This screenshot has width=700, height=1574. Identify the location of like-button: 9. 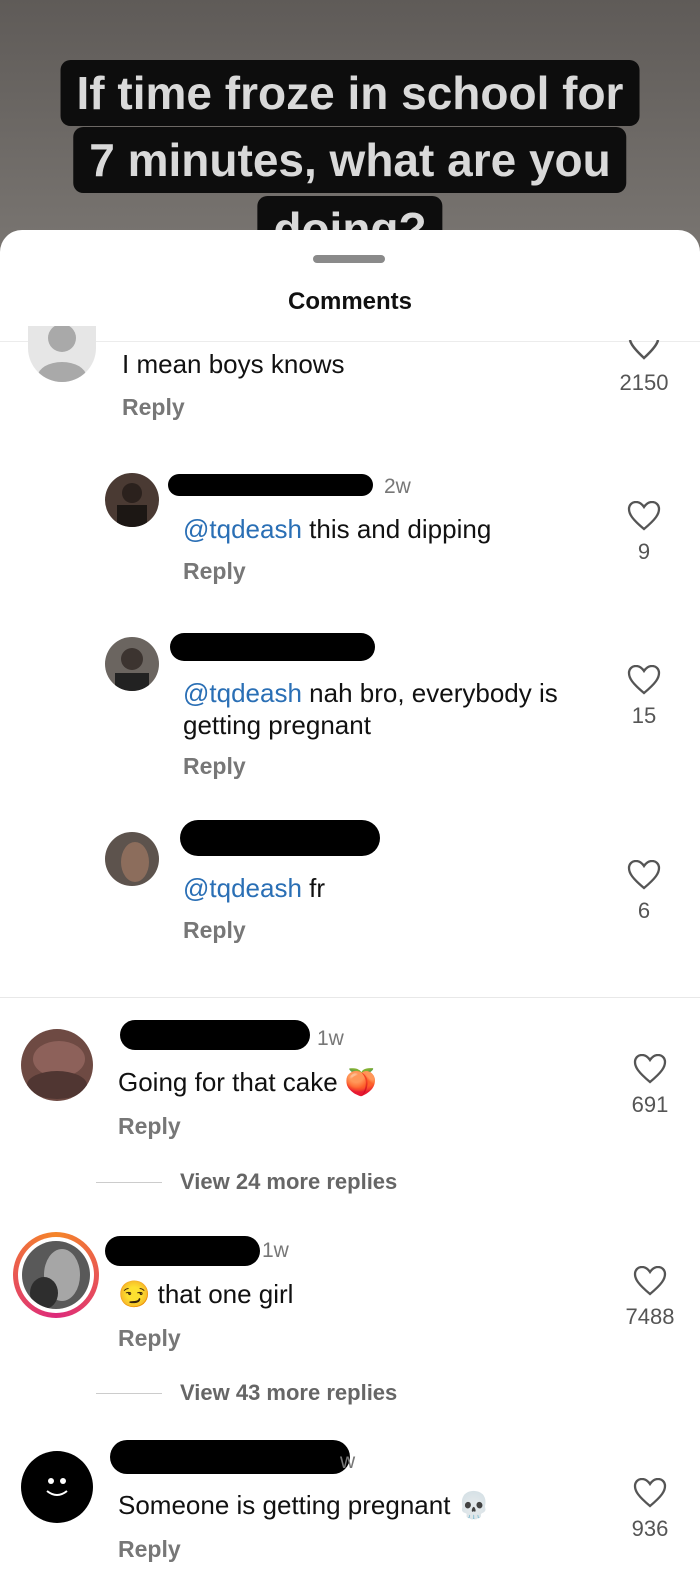
(644, 533).